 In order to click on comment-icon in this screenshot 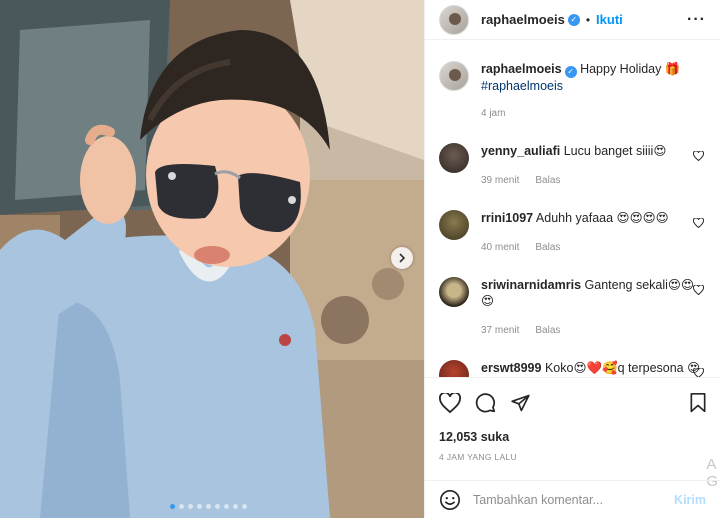, I will do `click(485, 402)`.